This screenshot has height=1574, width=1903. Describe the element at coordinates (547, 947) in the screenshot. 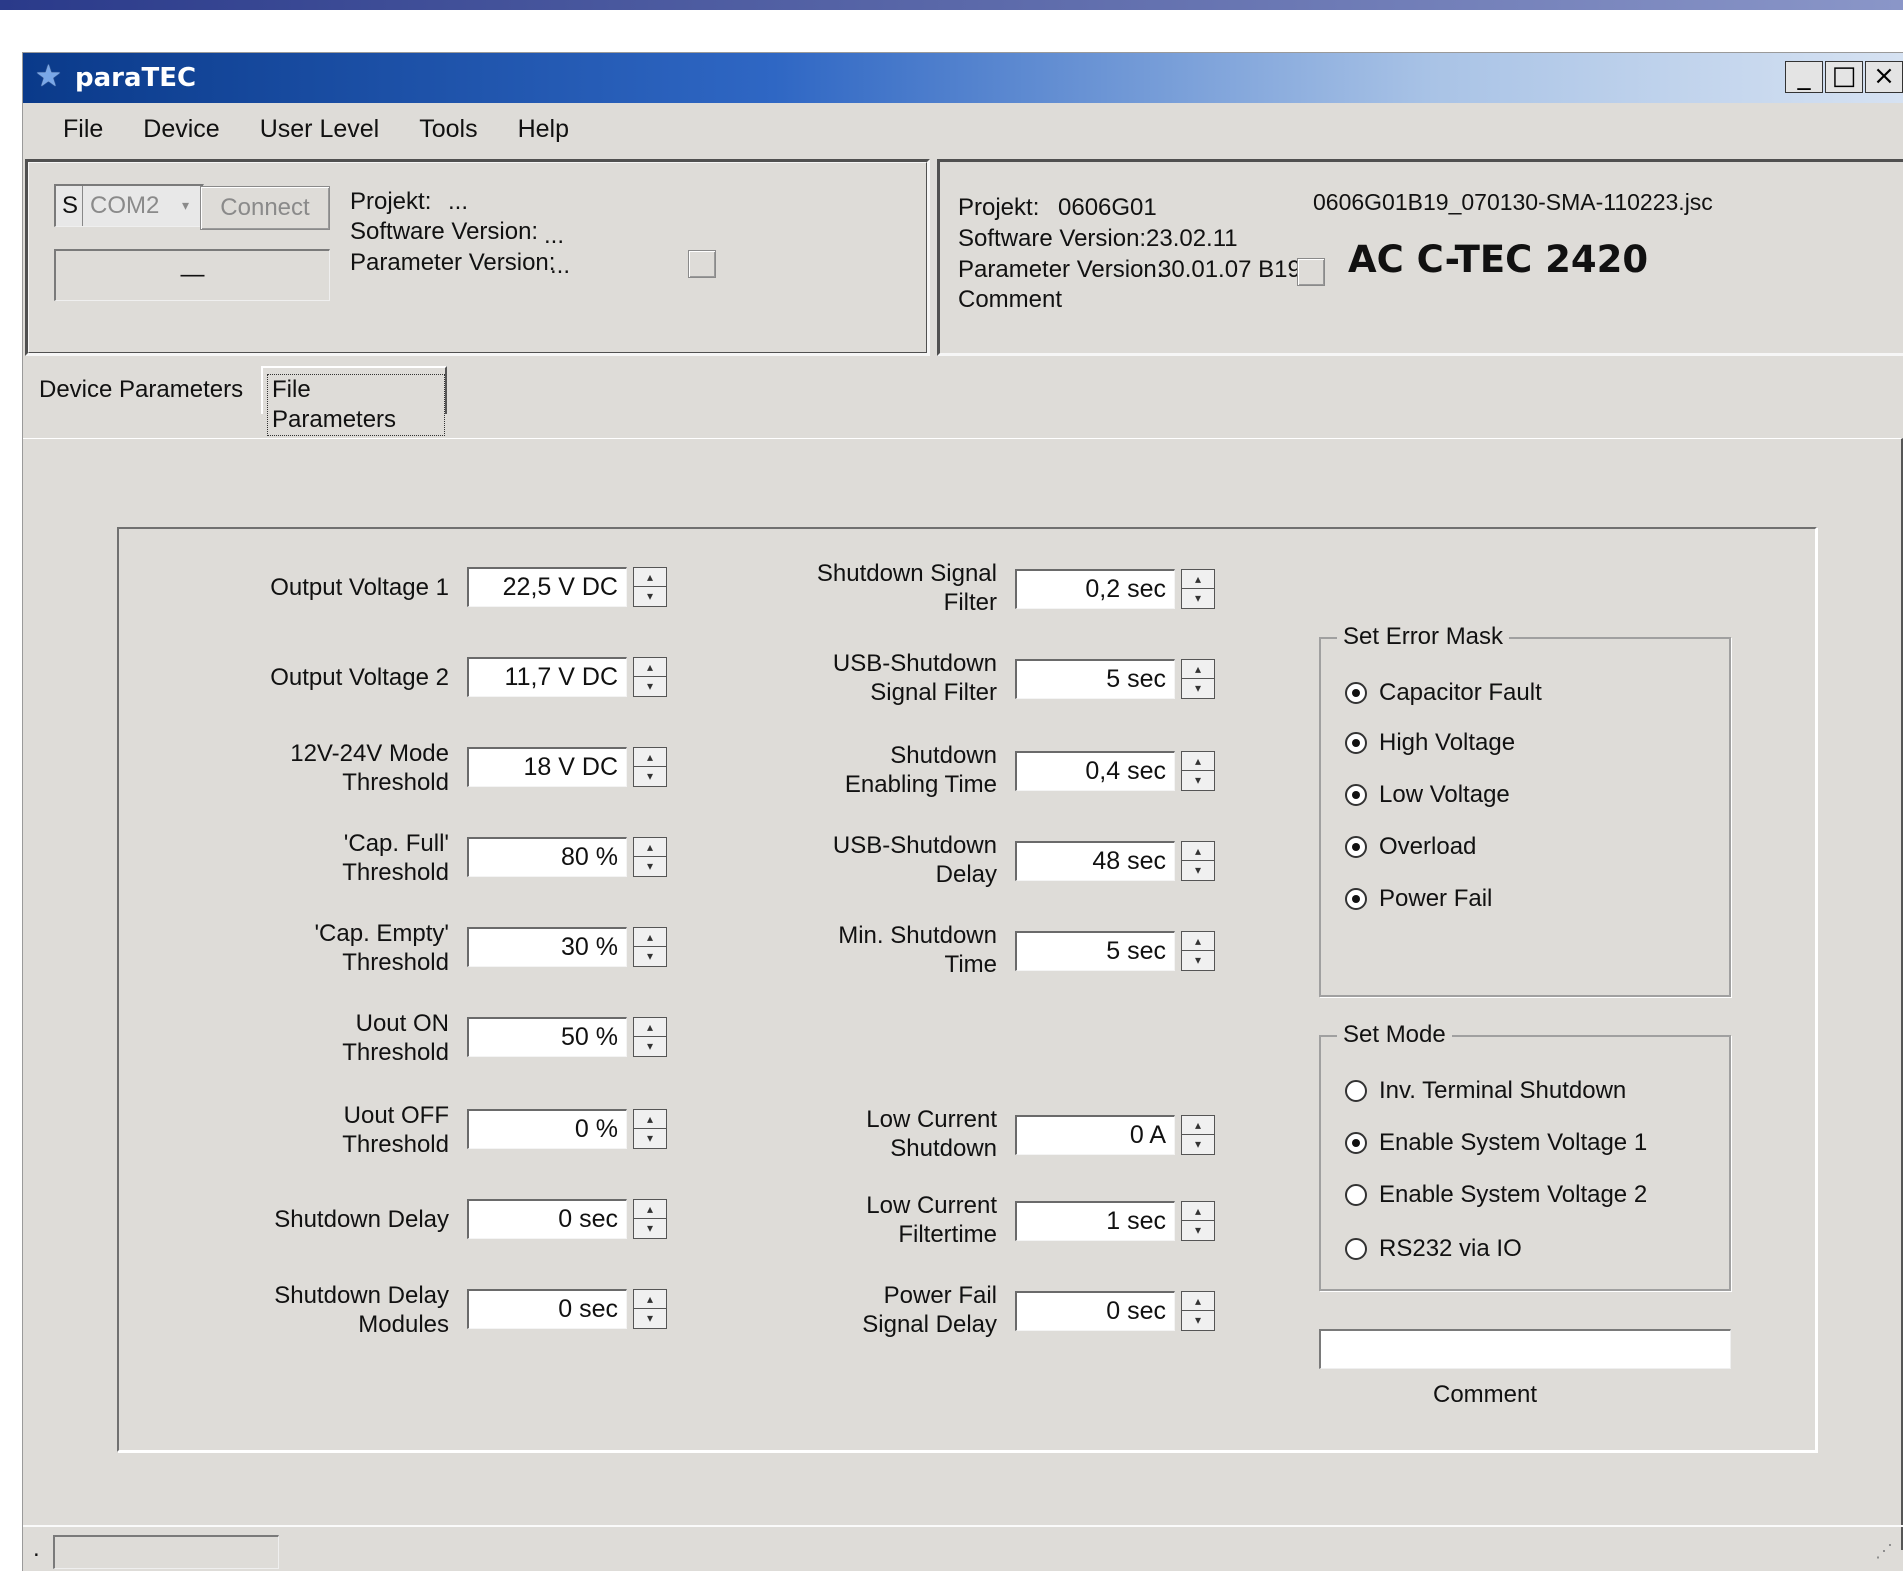

I see `param-input-cap-empty-threshold: 30 %` at that location.